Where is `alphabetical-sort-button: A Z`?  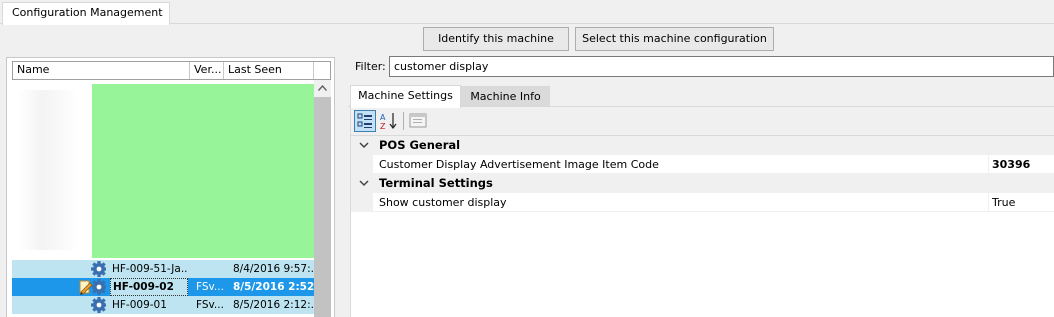 alphabetical-sort-button: A Z is located at coordinates (389, 121).